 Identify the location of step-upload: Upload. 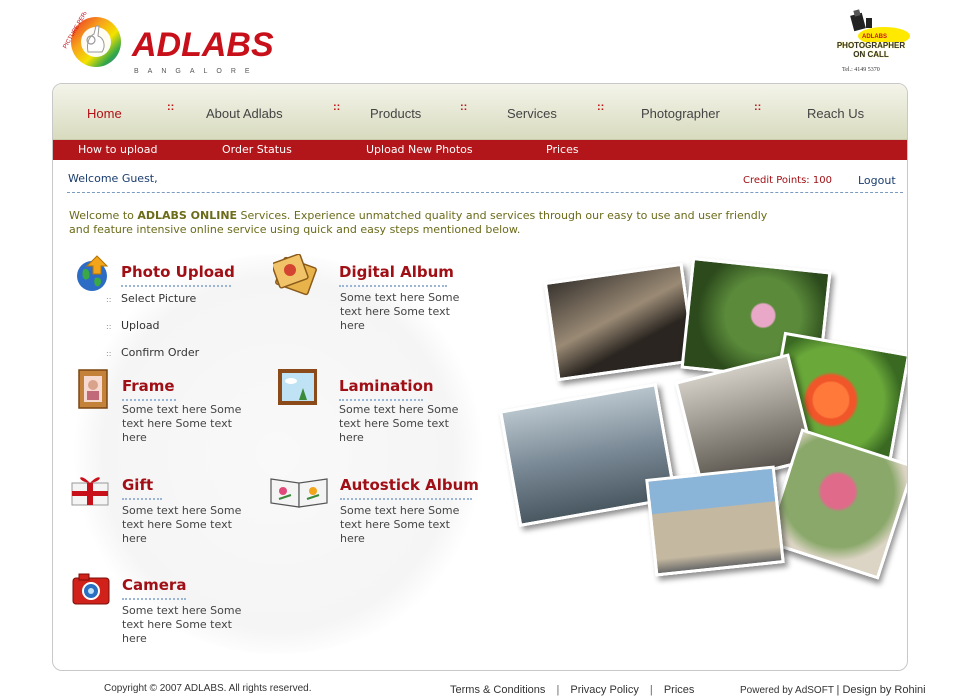
(140, 325).